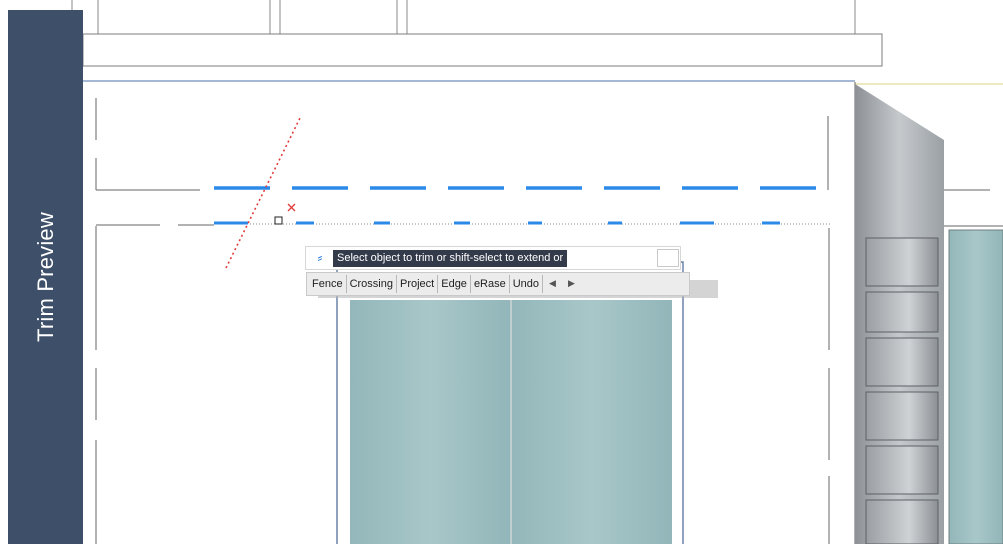 This screenshot has width=1003, height=544. I want to click on next-options-icon: ▶, so click(571, 284).